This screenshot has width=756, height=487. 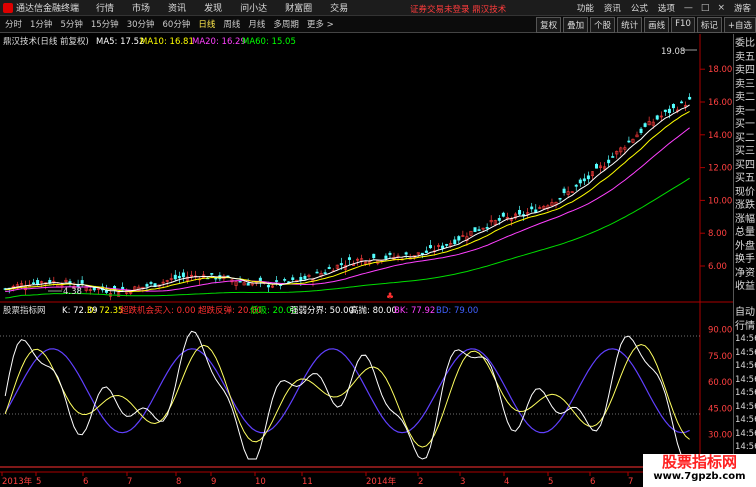 What do you see at coordinates (666, 8) in the screenshot?
I see `menu-xuanxiang: 选项` at bounding box center [666, 8].